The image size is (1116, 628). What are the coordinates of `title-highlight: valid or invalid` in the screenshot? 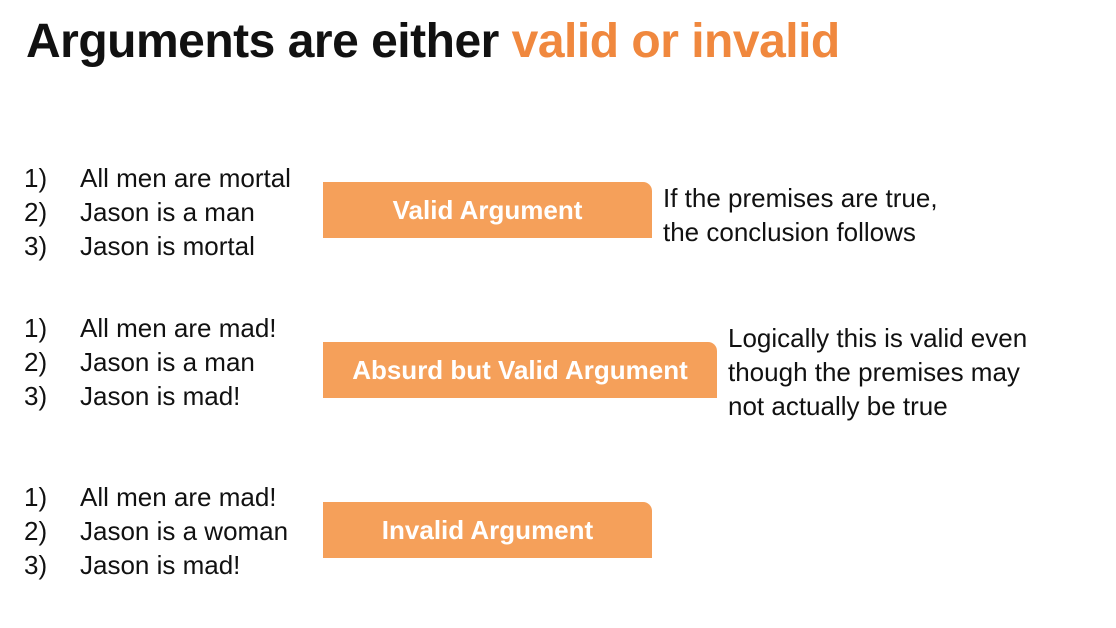 It's located at (676, 41).